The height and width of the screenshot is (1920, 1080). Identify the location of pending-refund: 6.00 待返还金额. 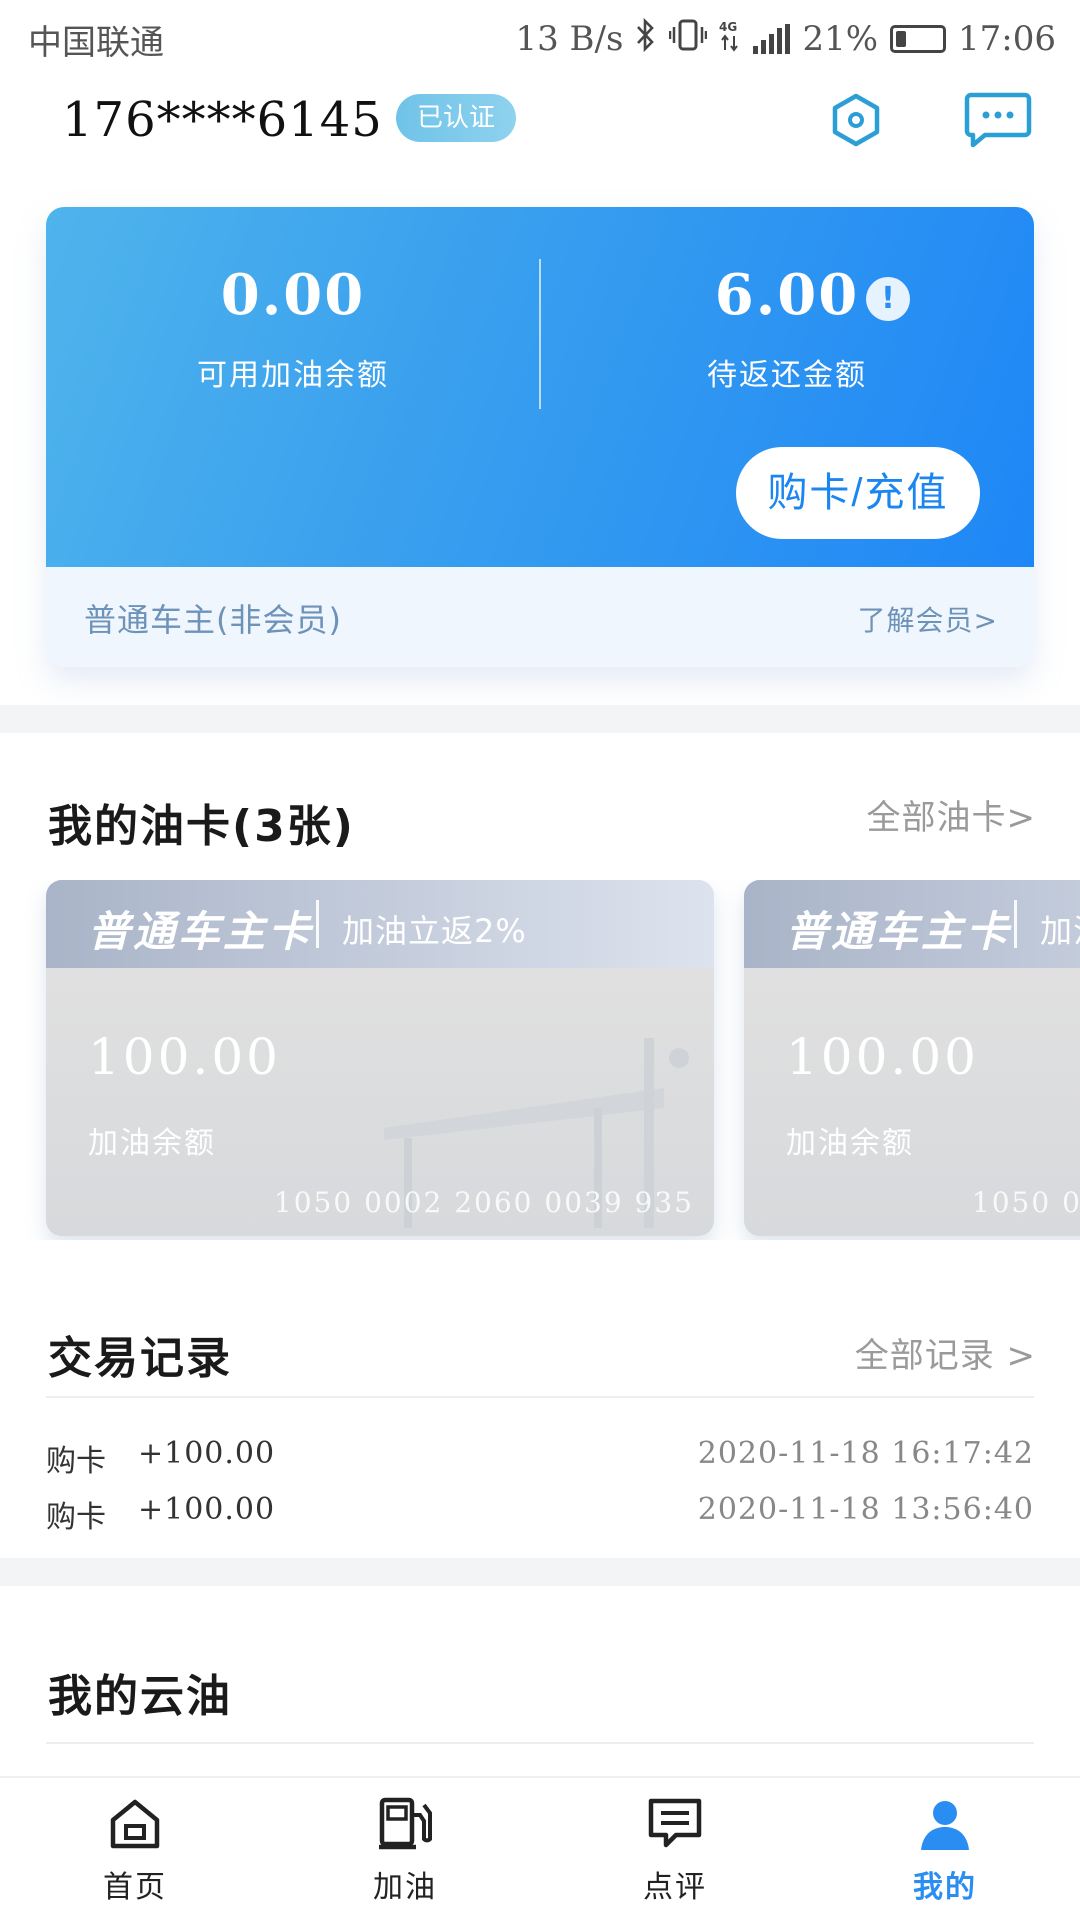
(787, 328).